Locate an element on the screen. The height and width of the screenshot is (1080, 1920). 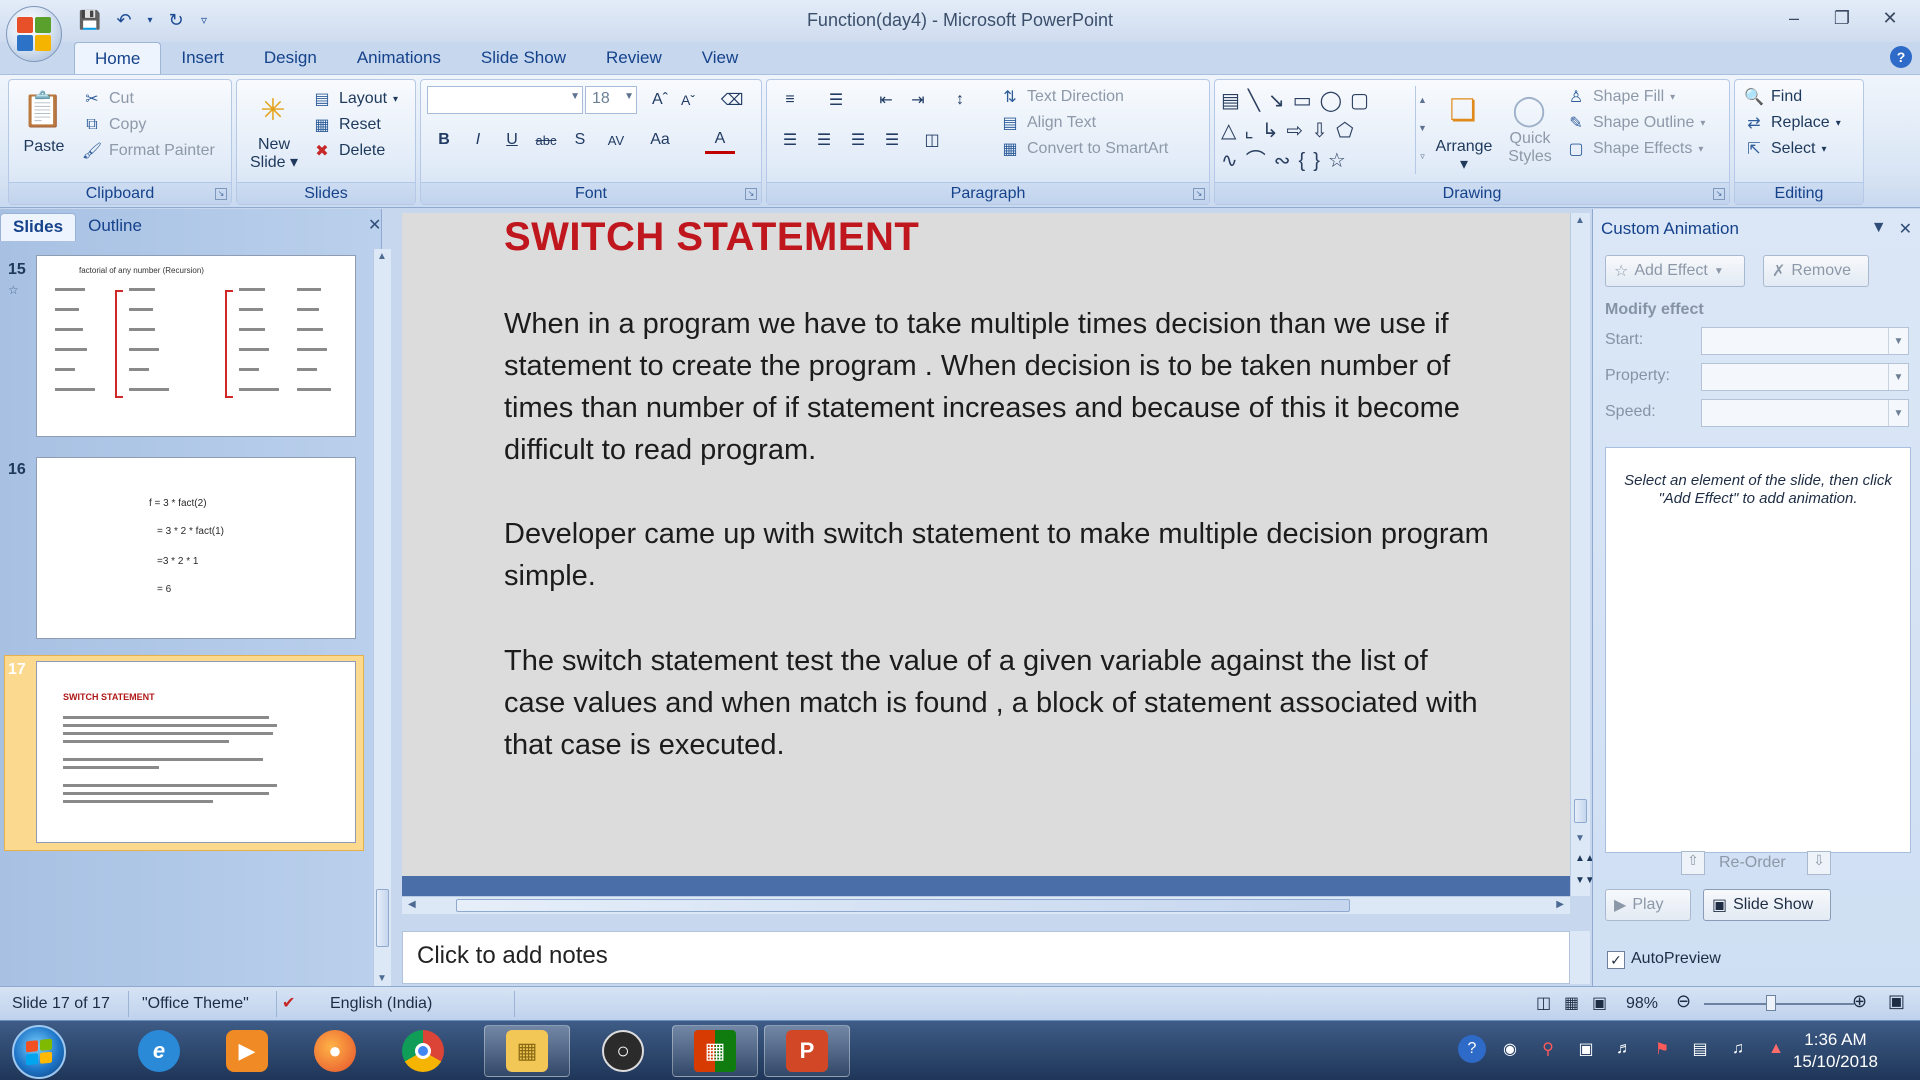
arrange-icon: ❏ is located at coordinates (1463, 110).